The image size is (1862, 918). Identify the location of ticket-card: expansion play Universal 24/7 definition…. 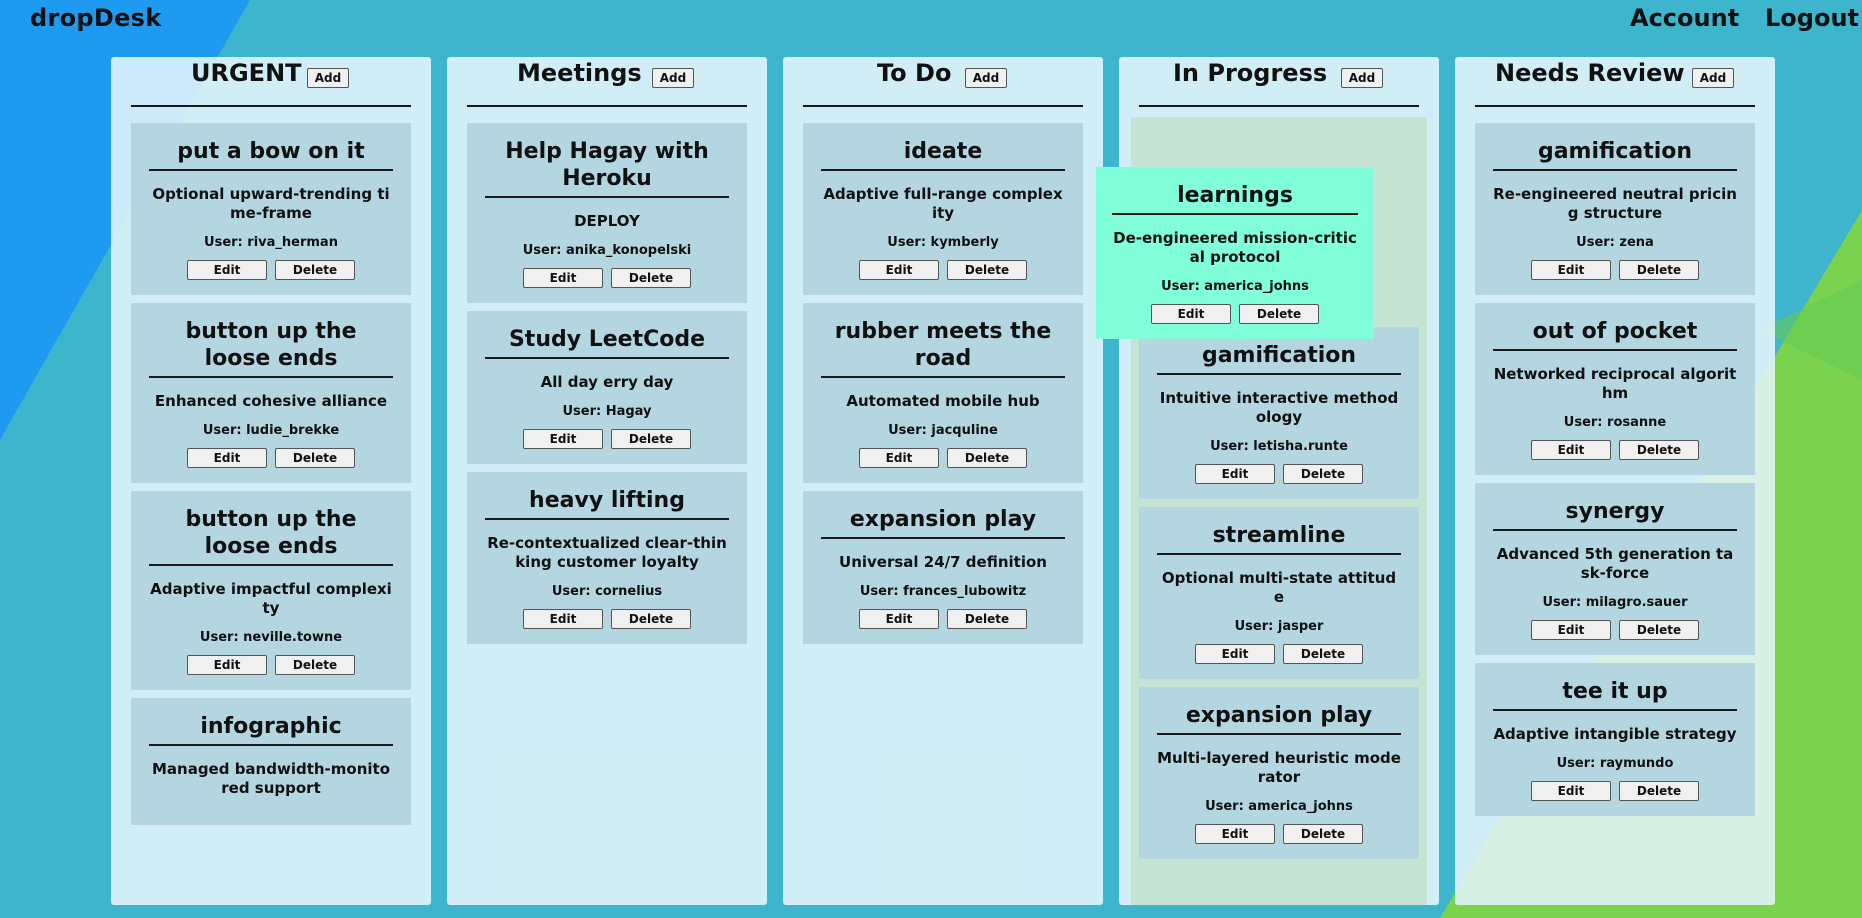
(943, 567).